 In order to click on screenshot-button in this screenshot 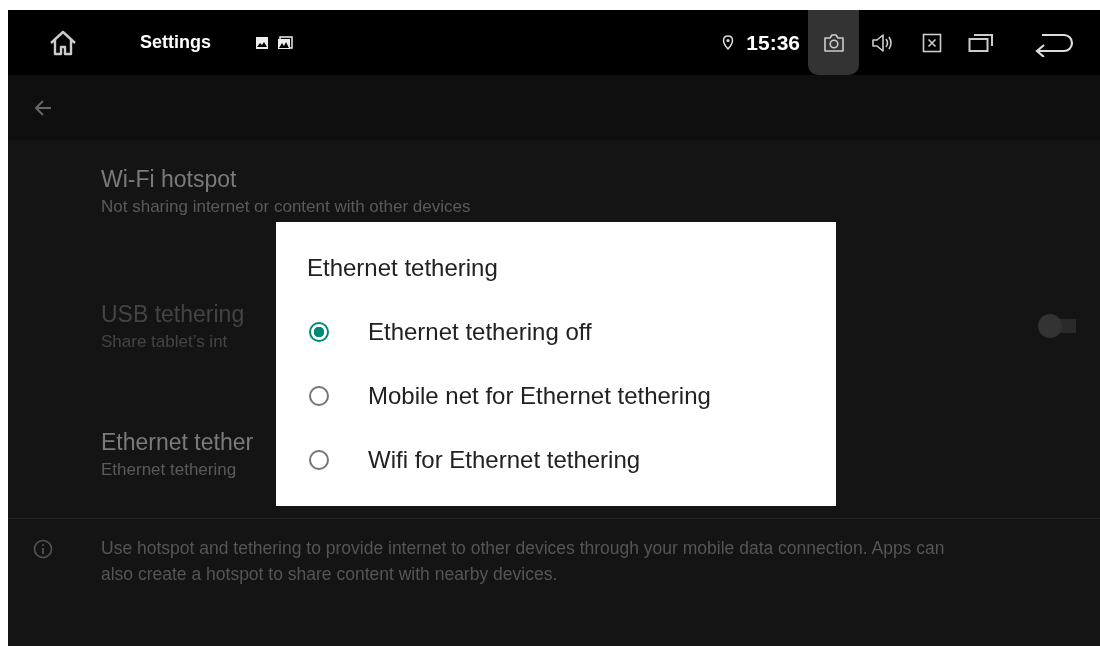, I will do `click(833, 42)`.